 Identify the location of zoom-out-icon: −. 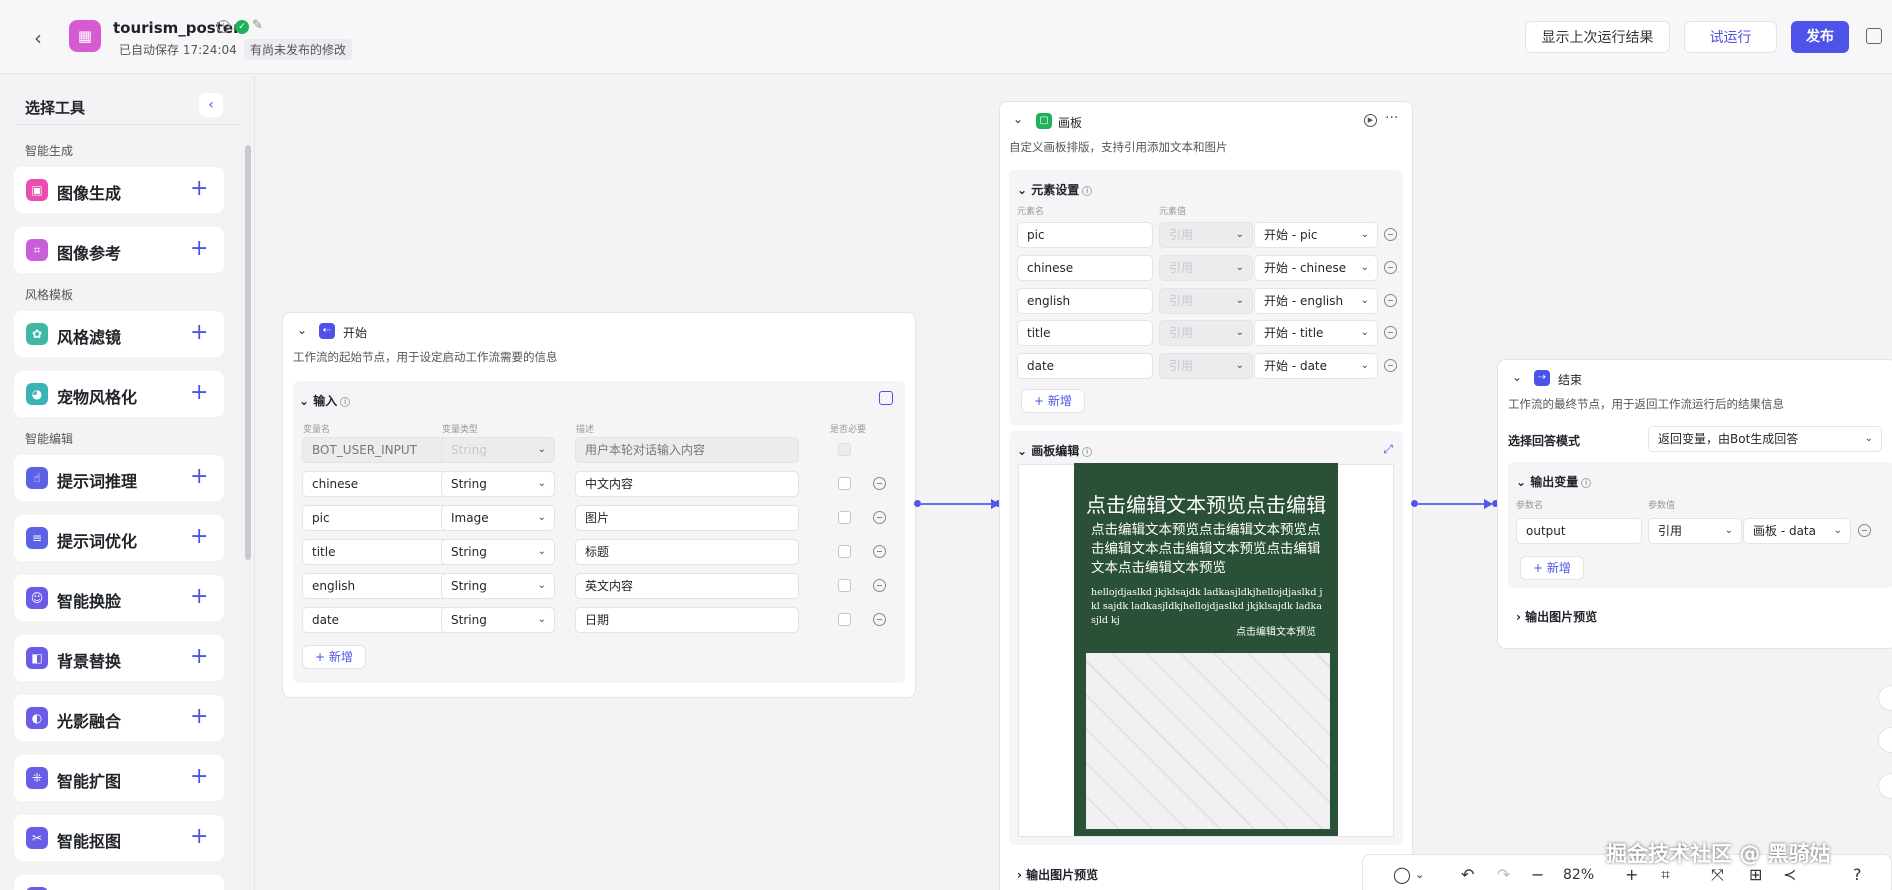
(1537, 875).